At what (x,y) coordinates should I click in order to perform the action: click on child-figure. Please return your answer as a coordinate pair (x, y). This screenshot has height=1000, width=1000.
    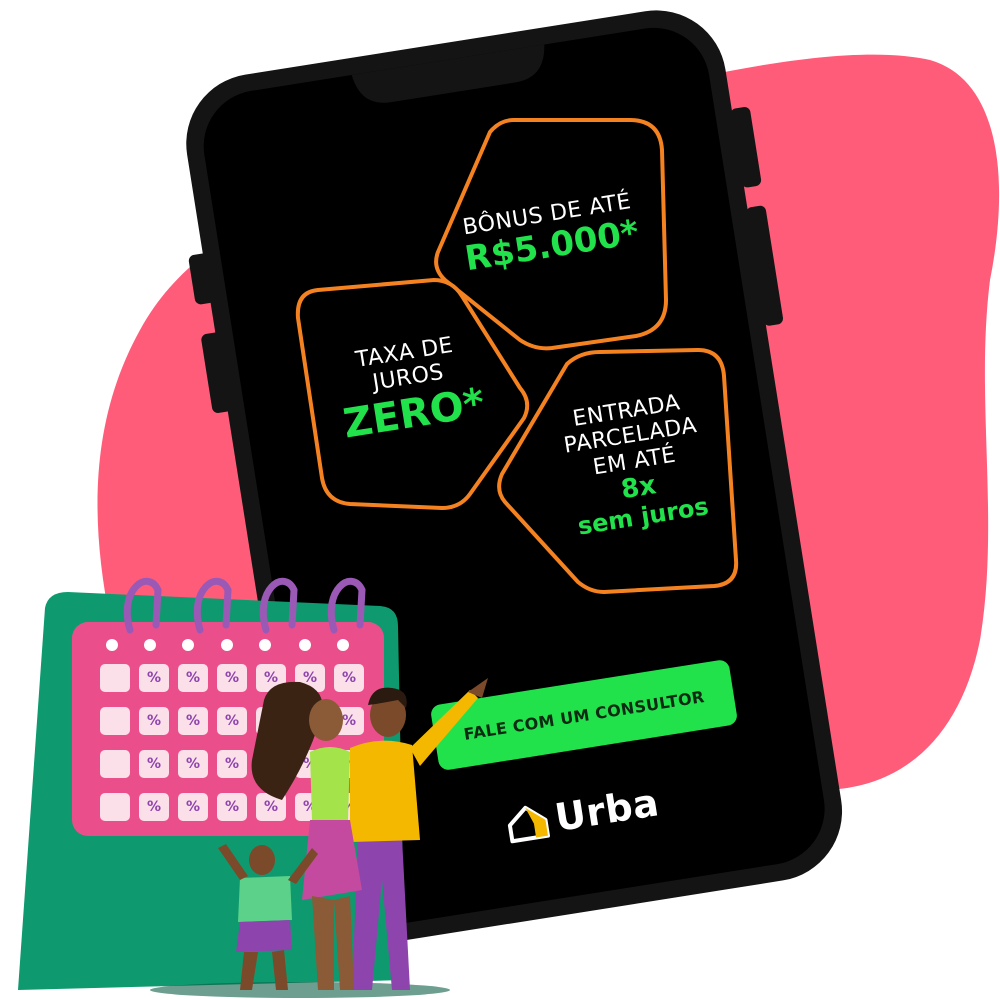
    Looking at the image, I should click on (268, 917).